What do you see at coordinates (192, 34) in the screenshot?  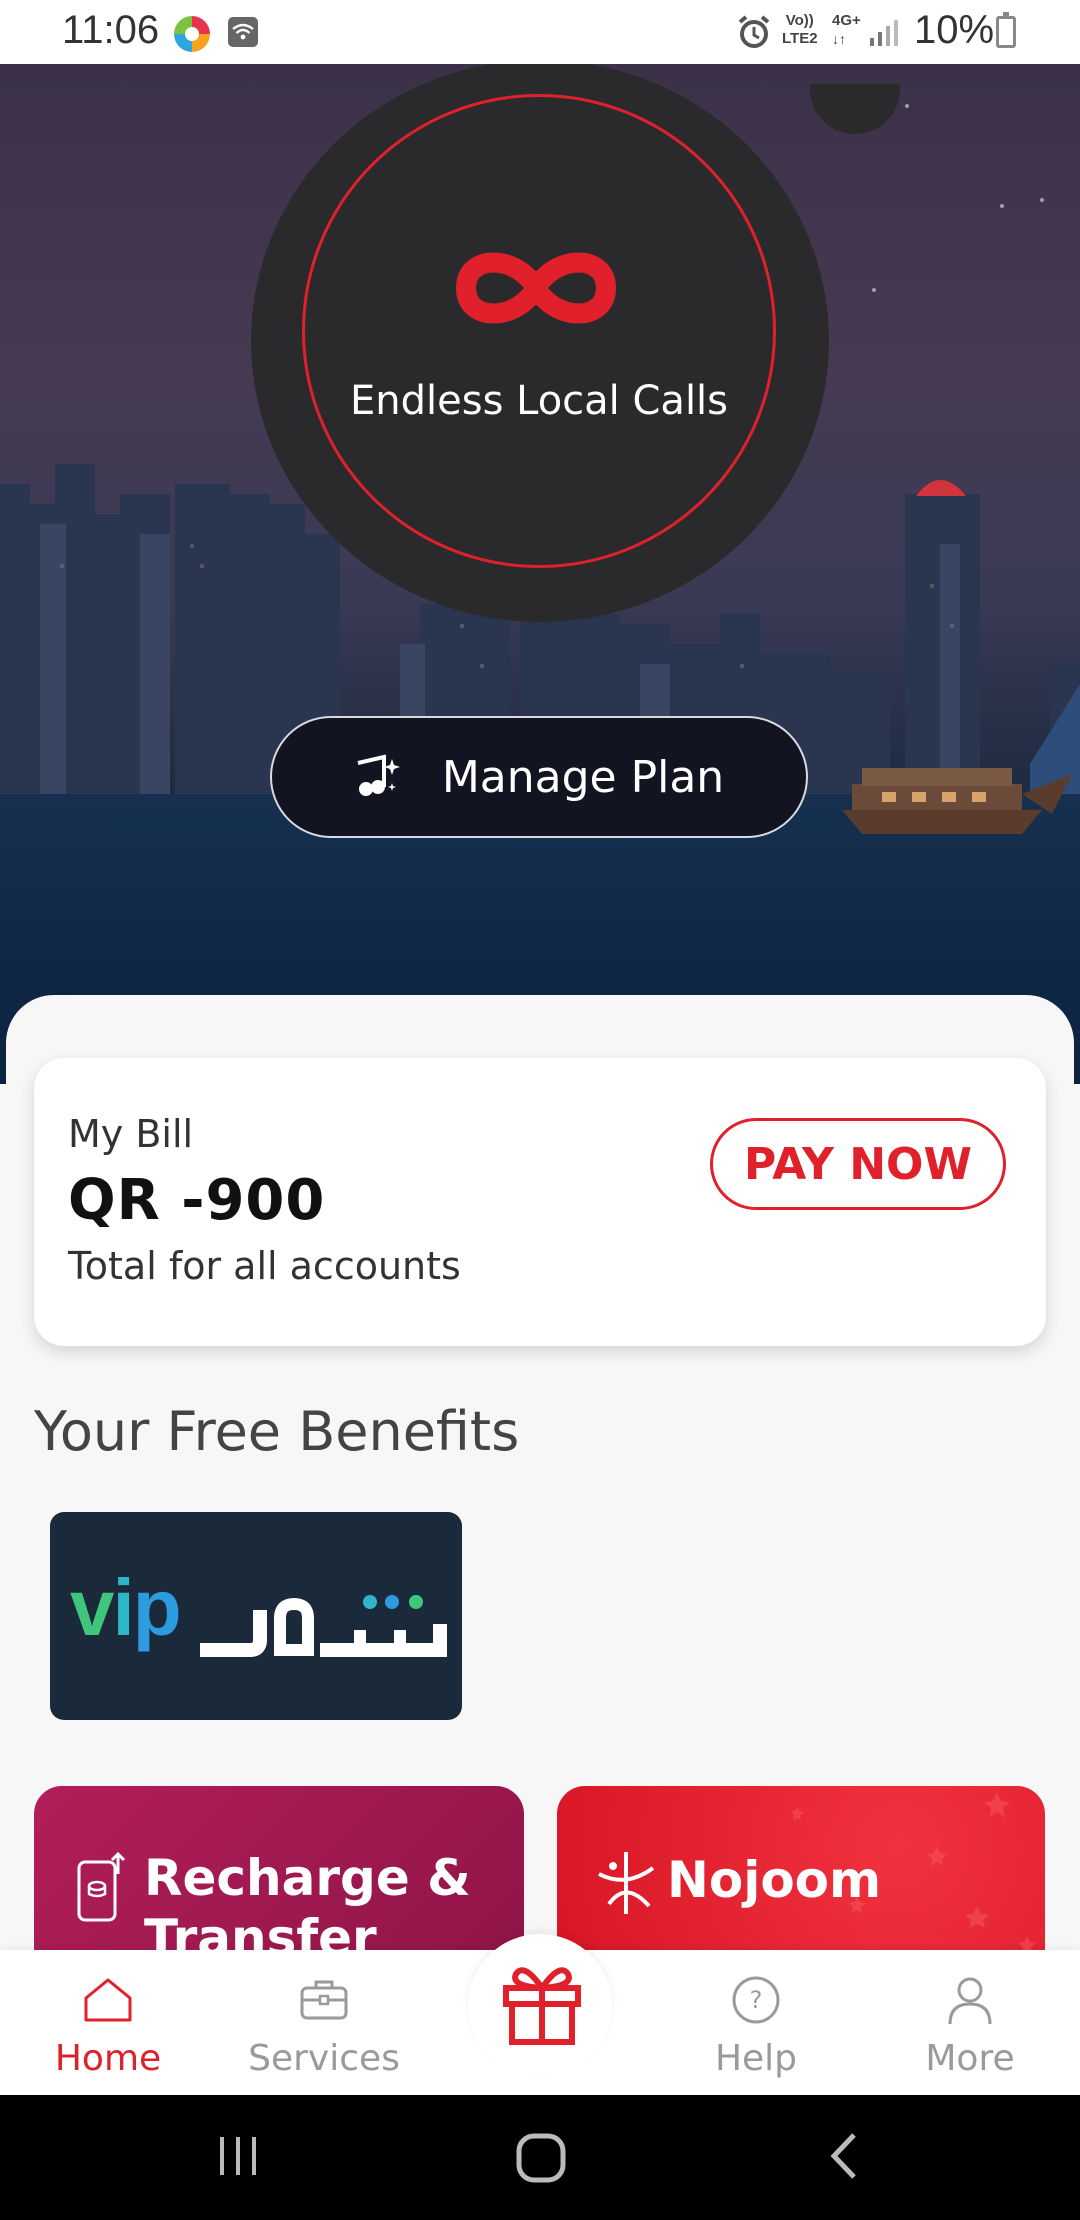 I see `app-notification-icon` at bounding box center [192, 34].